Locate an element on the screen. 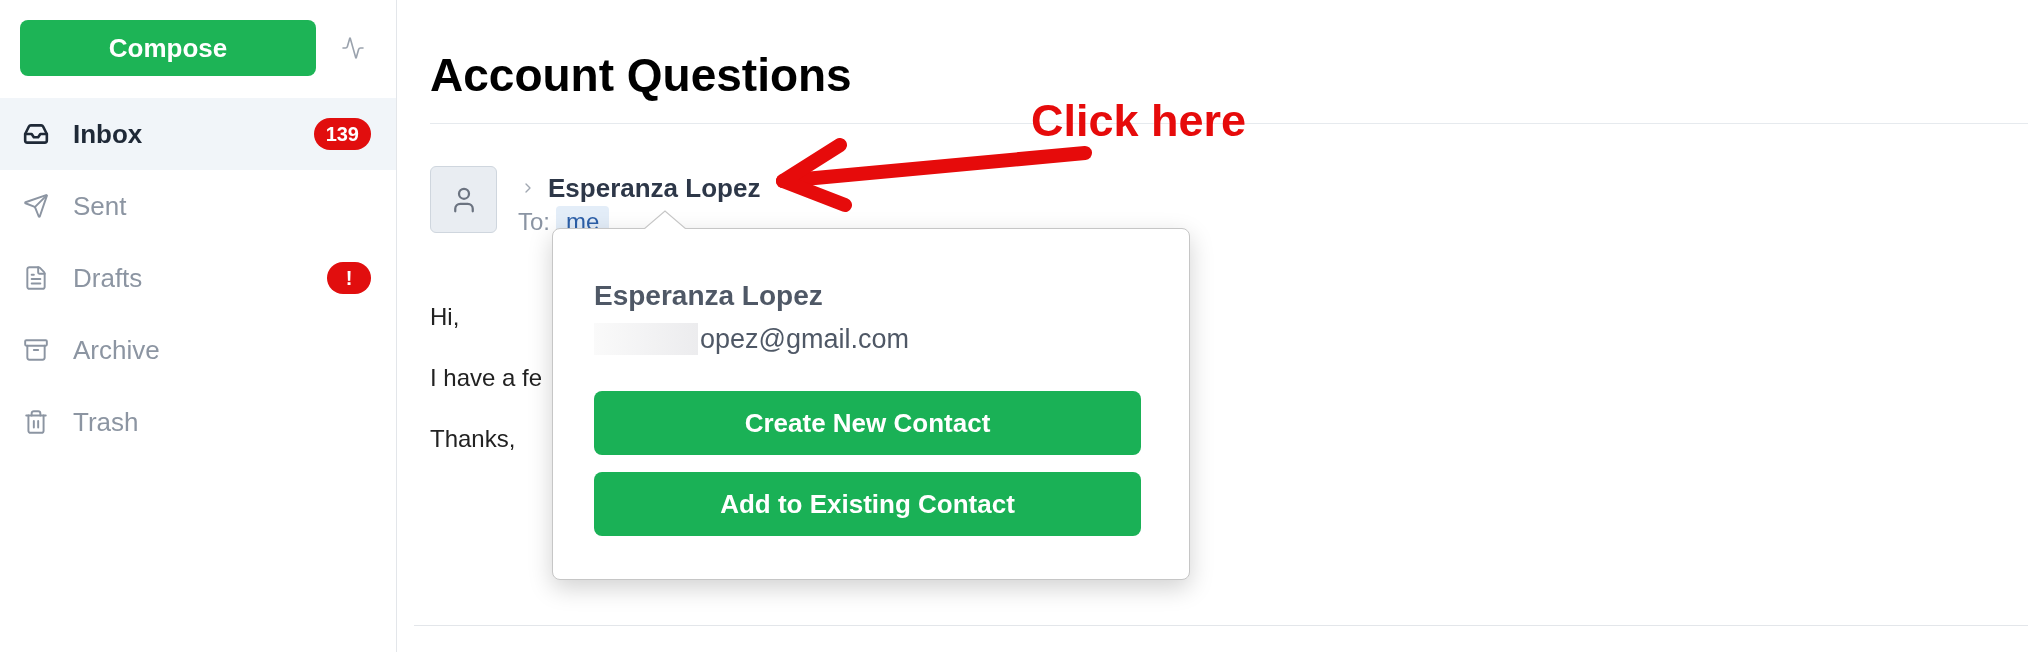 This screenshot has height=652, width=2028. contact-action-button: Add to Existing Contact is located at coordinates (867, 504).